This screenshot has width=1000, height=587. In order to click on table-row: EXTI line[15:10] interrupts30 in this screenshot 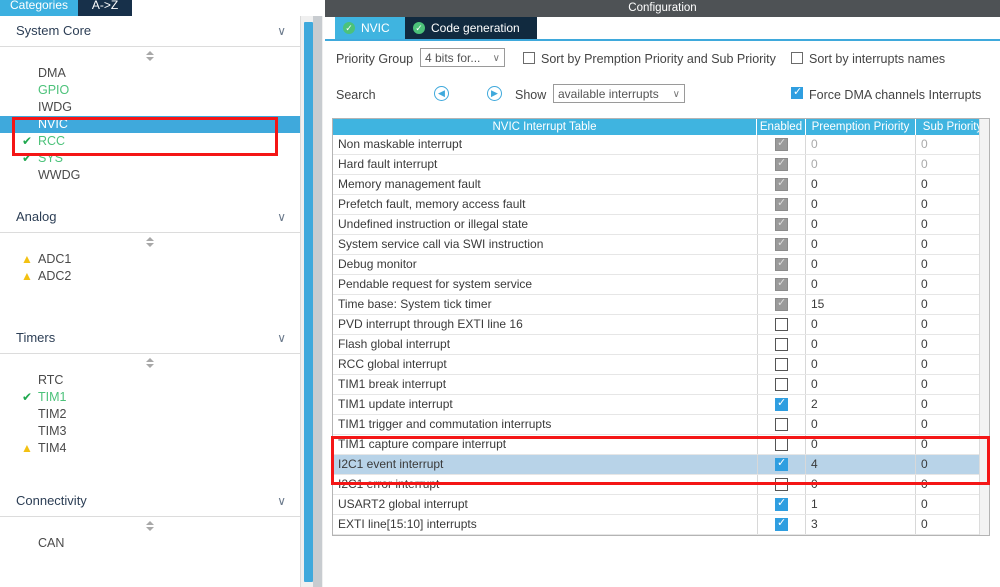, I will do `click(661, 525)`.